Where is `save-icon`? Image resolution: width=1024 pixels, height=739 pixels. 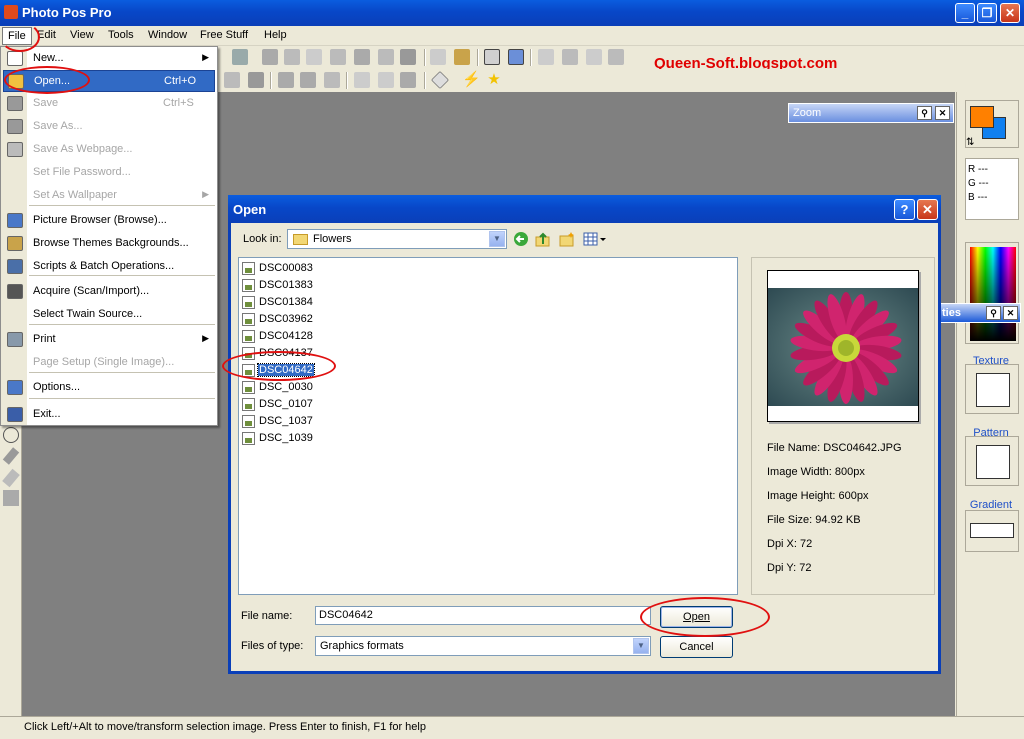
save-icon is located at coordinates (15, 103).